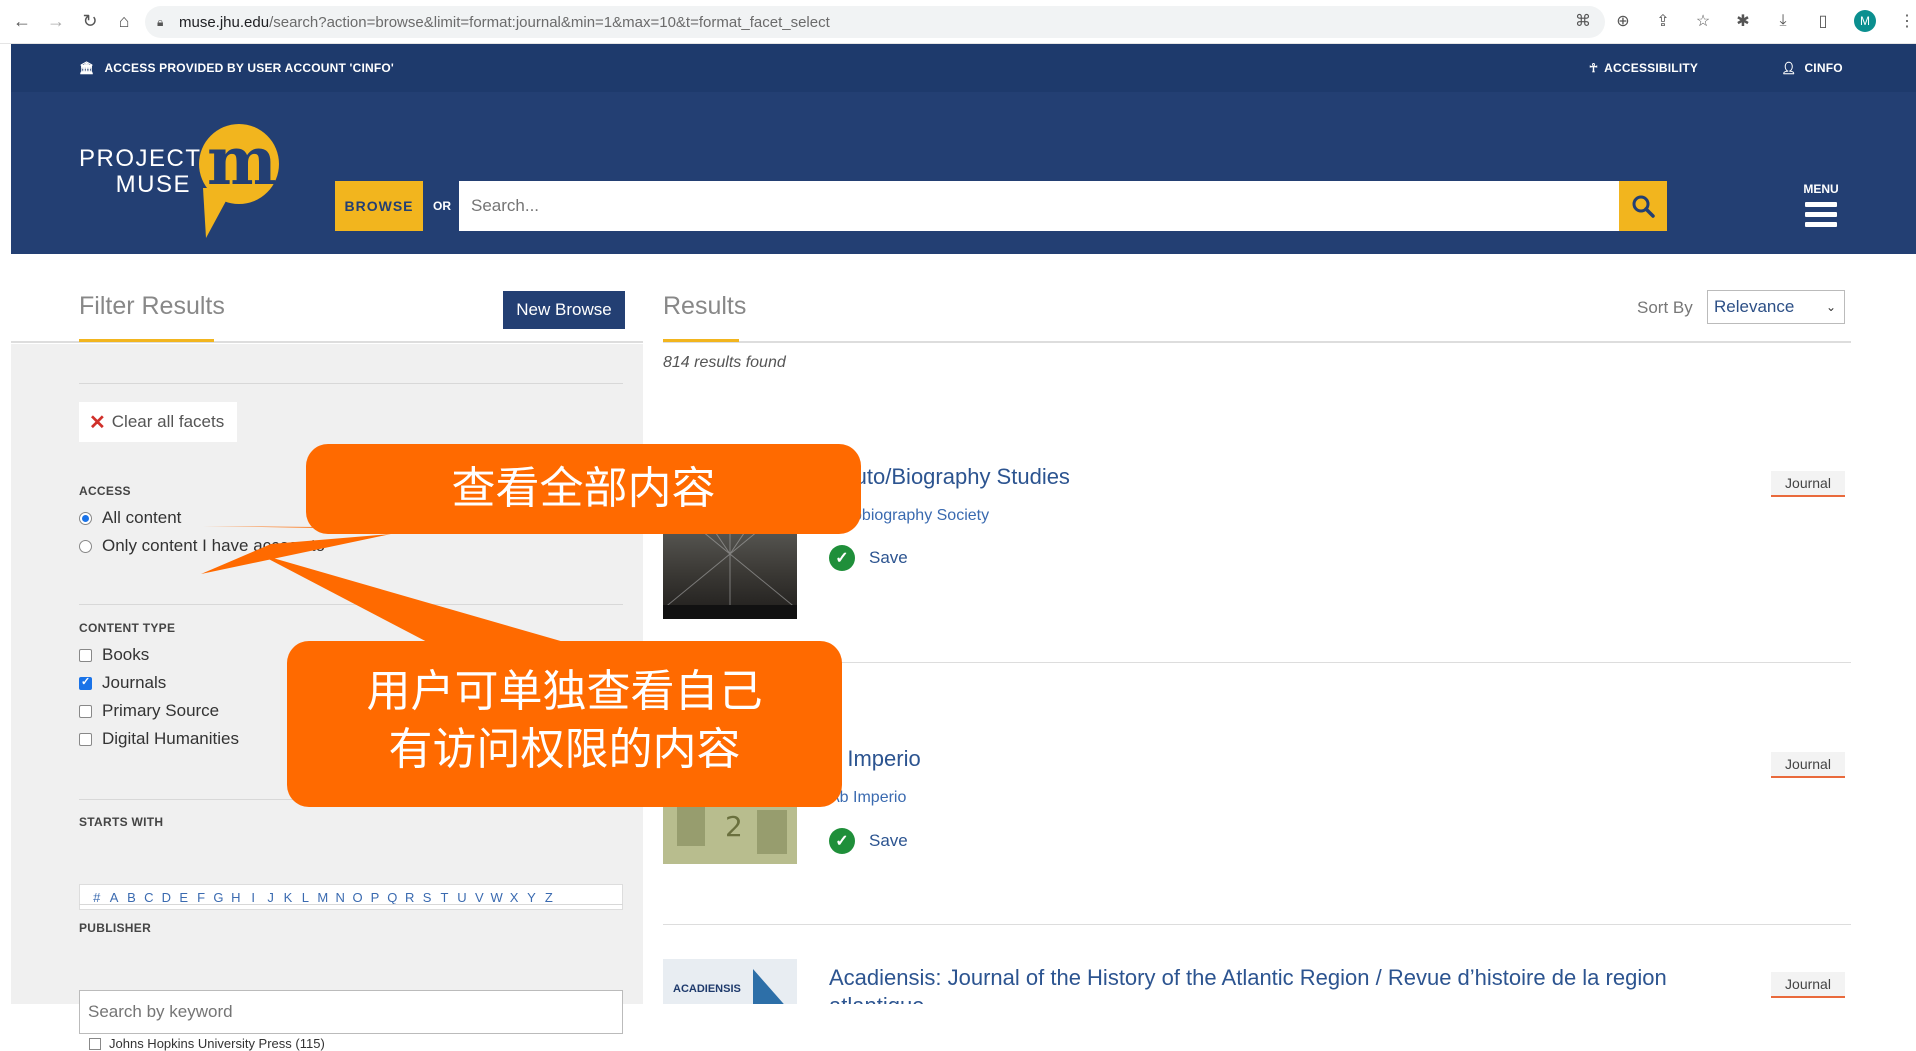  Describe the element at coordinates (90, 22) in the screenshot. I see `reload-icon: ↻` at that location.